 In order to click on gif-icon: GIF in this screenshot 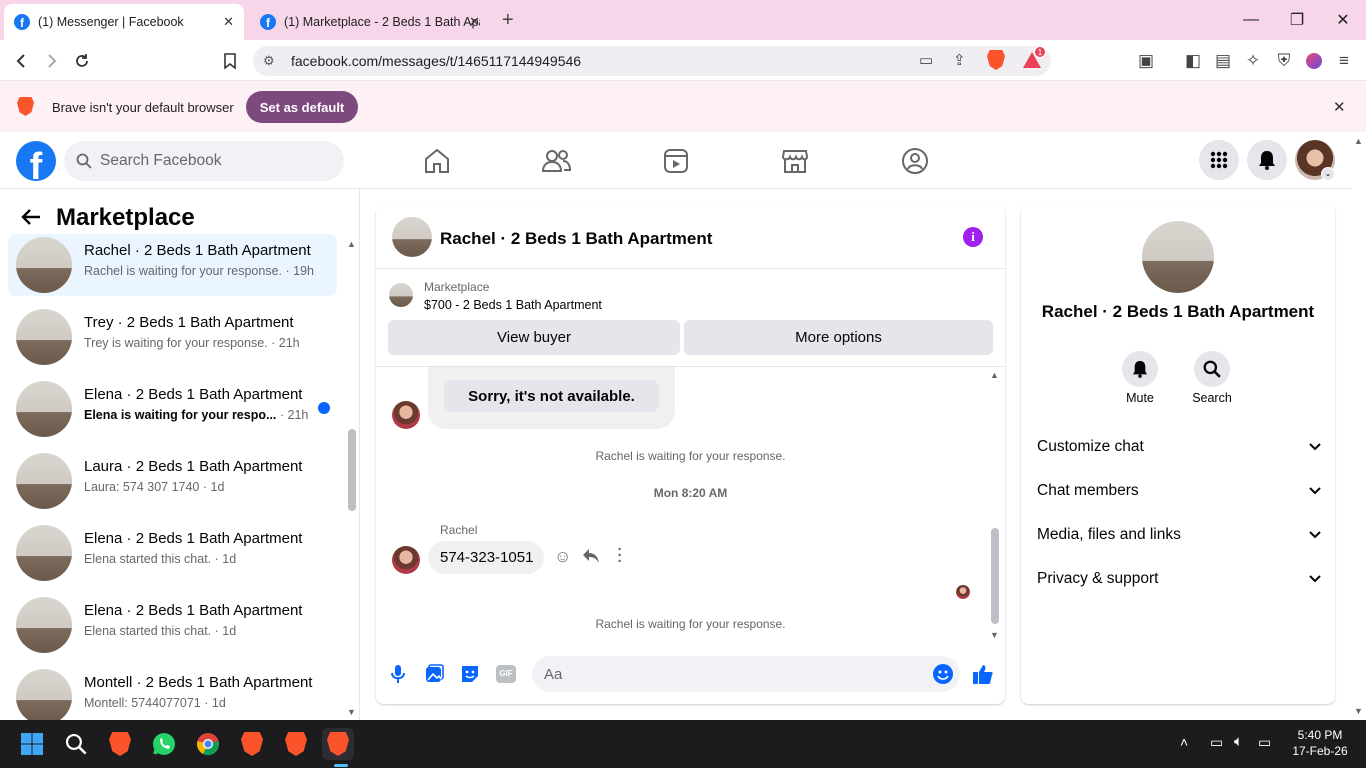, I will do `click(506, 674)`.